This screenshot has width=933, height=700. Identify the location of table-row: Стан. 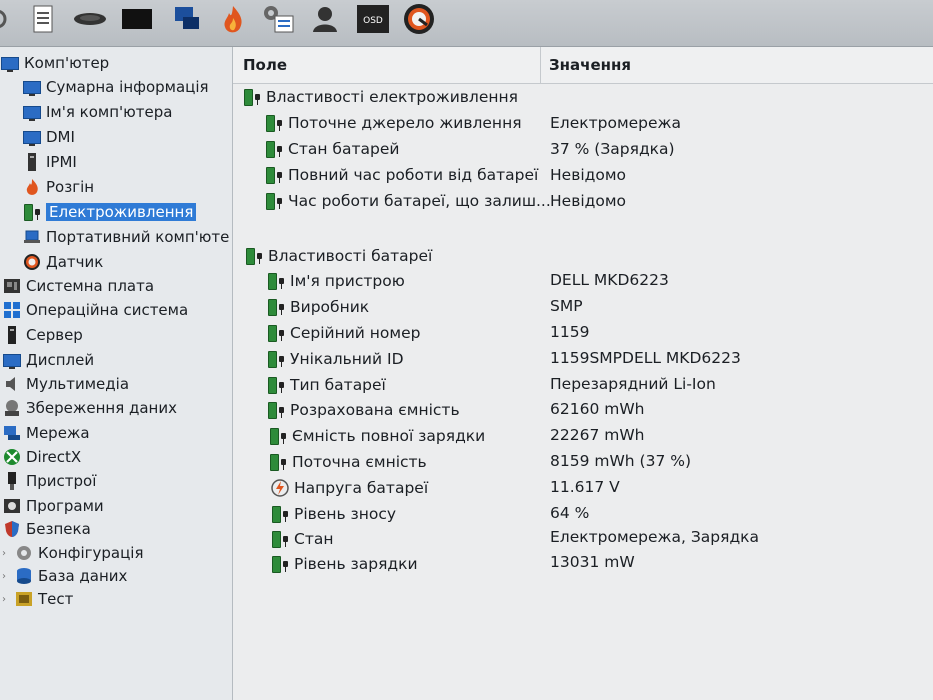
(301, 539).